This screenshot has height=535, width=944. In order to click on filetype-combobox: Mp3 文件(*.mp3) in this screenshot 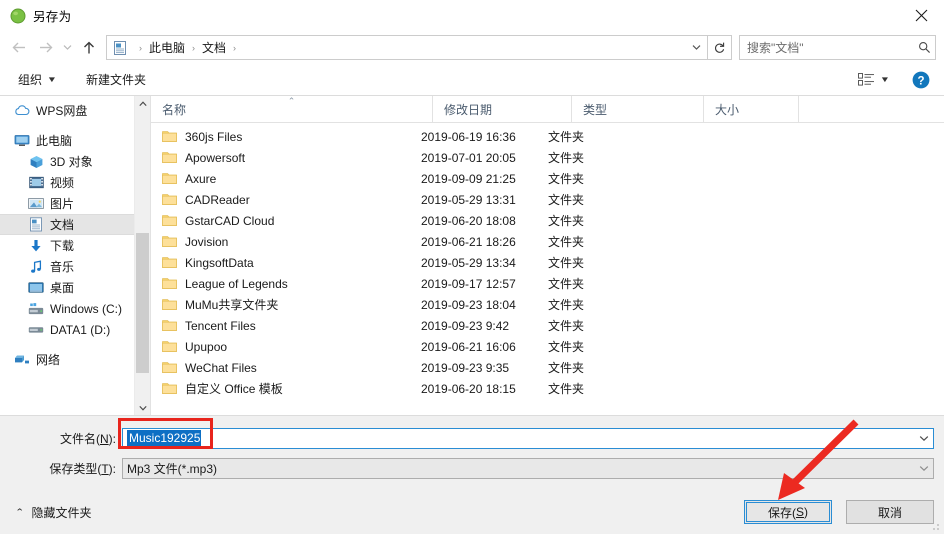, I will do `click(528, 468)`.